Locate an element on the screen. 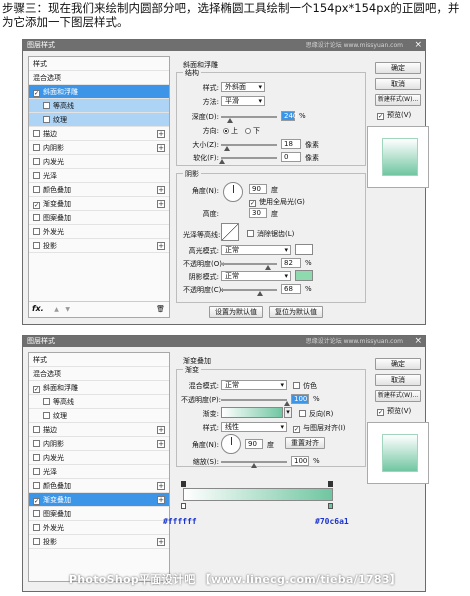  blend-mode-select: 正常 is located at coordinates (254, 385).